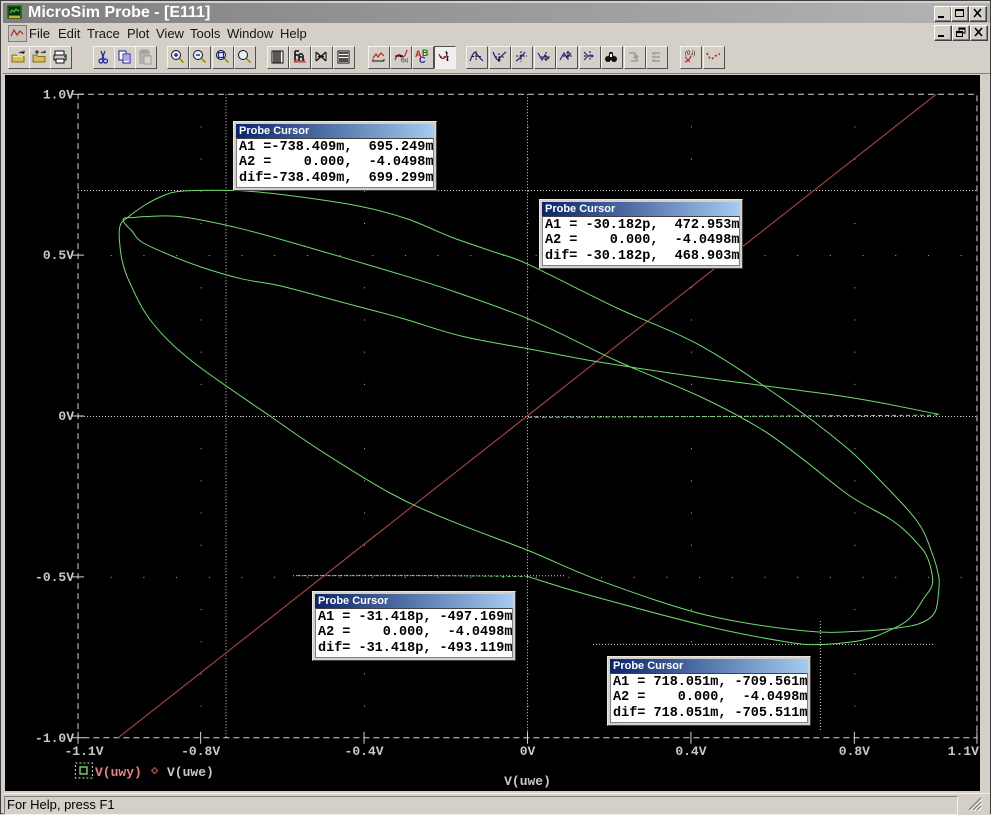  Describe the element at coordinates (690, 751) in the screenshot. I see `svg-text: 0.4V` at that location.